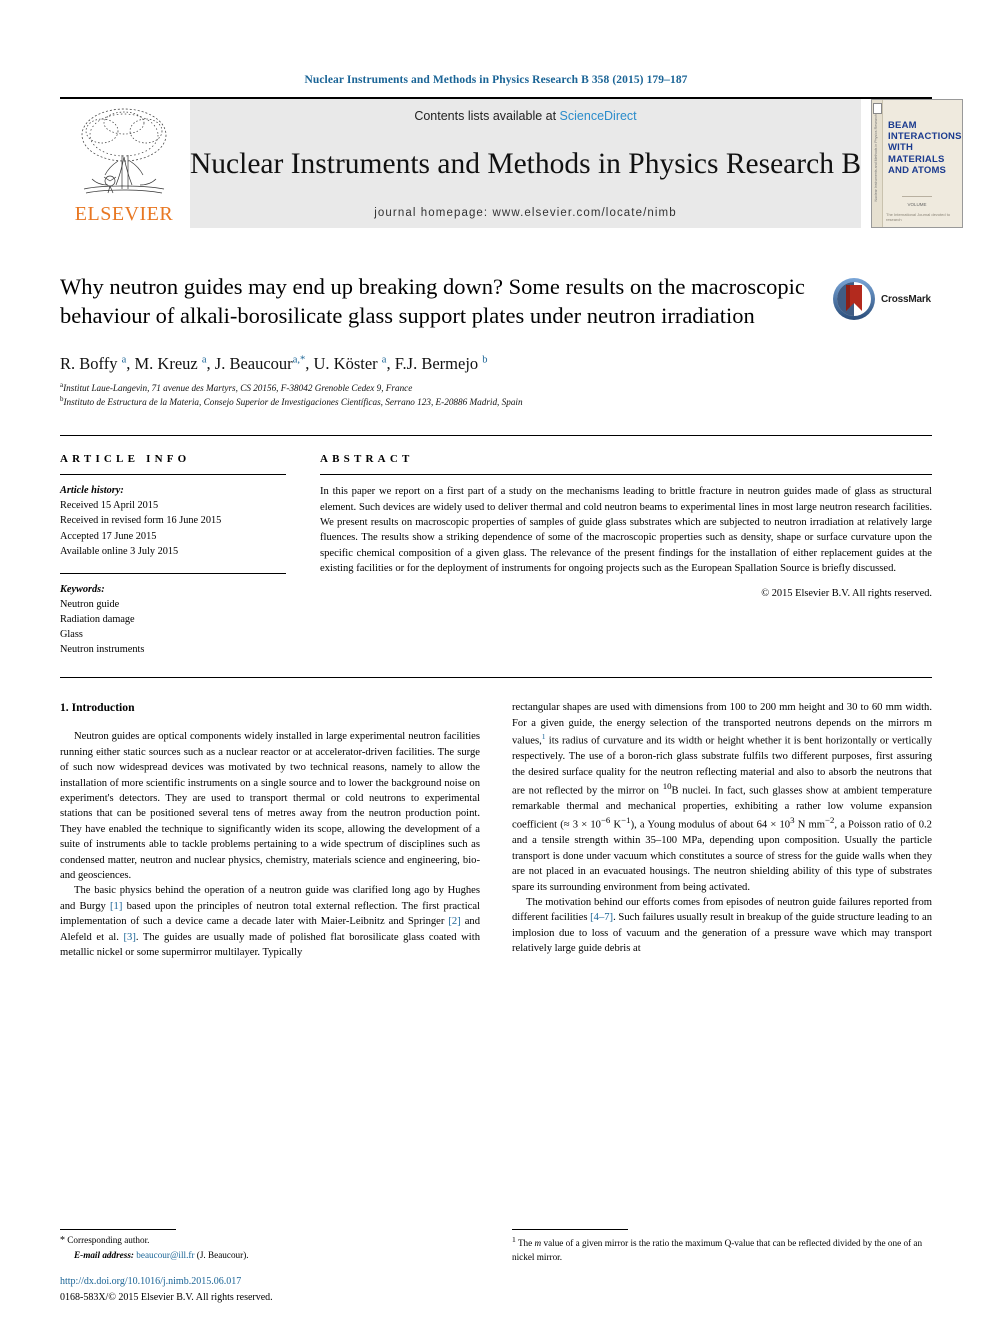  I want to click on crossmark-badge: CrossMark, so click(882, 299).